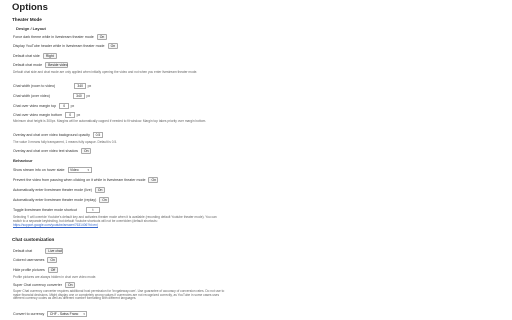 The height and width of the screenshot is (320, 512). I want to click on colored-usernames-row: Colored usernames On, so click(35, 260).